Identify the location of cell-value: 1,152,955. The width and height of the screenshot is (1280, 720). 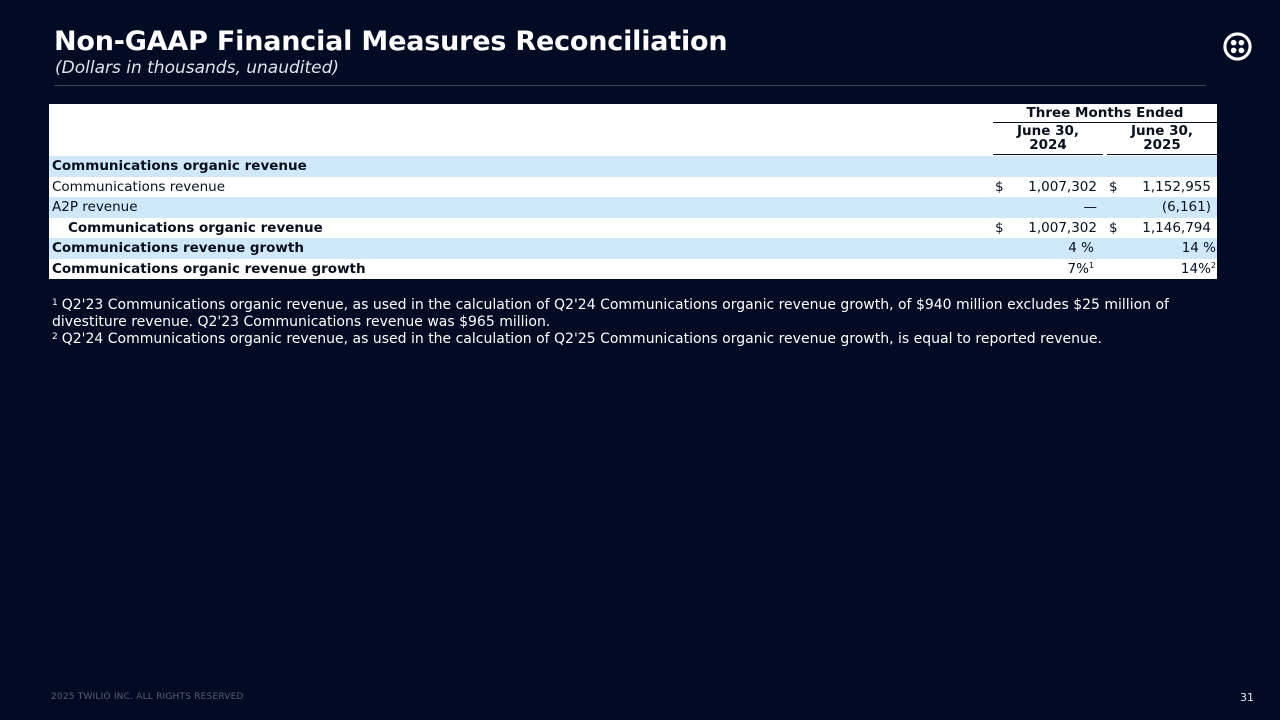
(1176, 186).